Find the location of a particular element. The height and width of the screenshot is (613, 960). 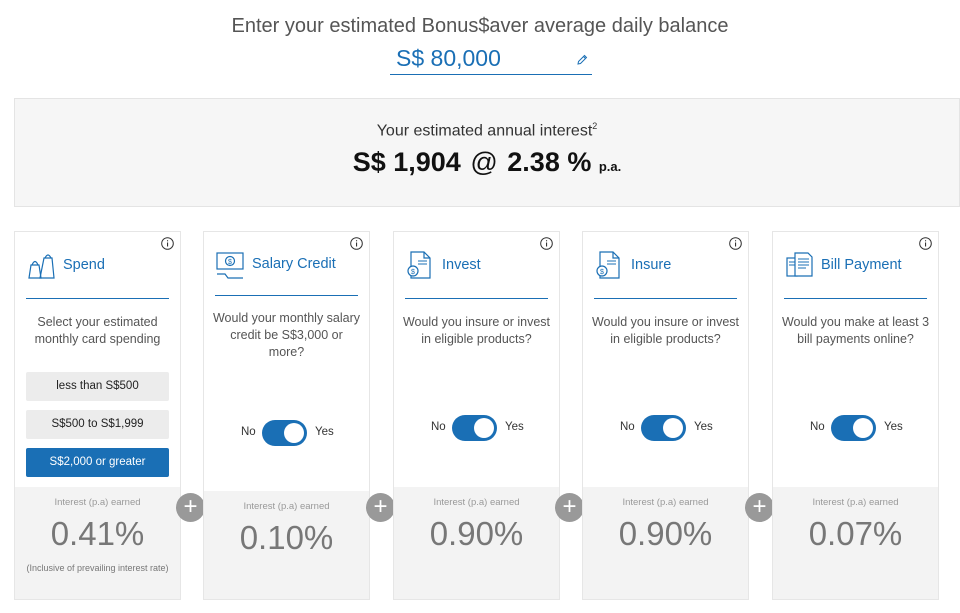

card-header: $ Insure is located at coordinates (665, 273).